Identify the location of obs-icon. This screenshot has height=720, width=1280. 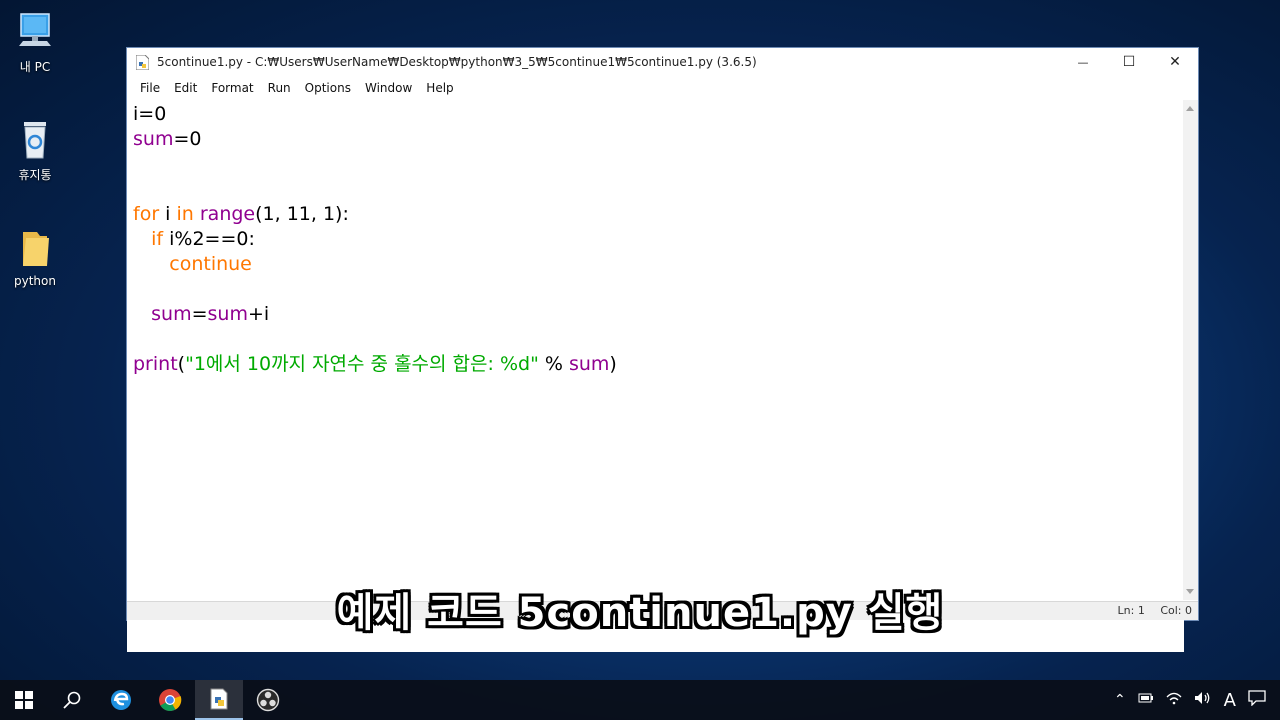
(268, 700).